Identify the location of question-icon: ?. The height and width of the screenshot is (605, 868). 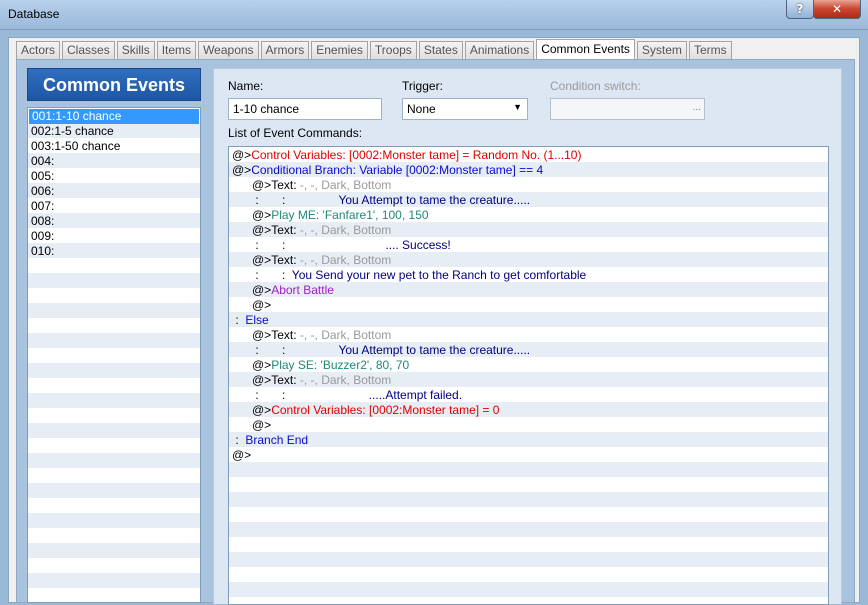
(800, 9).